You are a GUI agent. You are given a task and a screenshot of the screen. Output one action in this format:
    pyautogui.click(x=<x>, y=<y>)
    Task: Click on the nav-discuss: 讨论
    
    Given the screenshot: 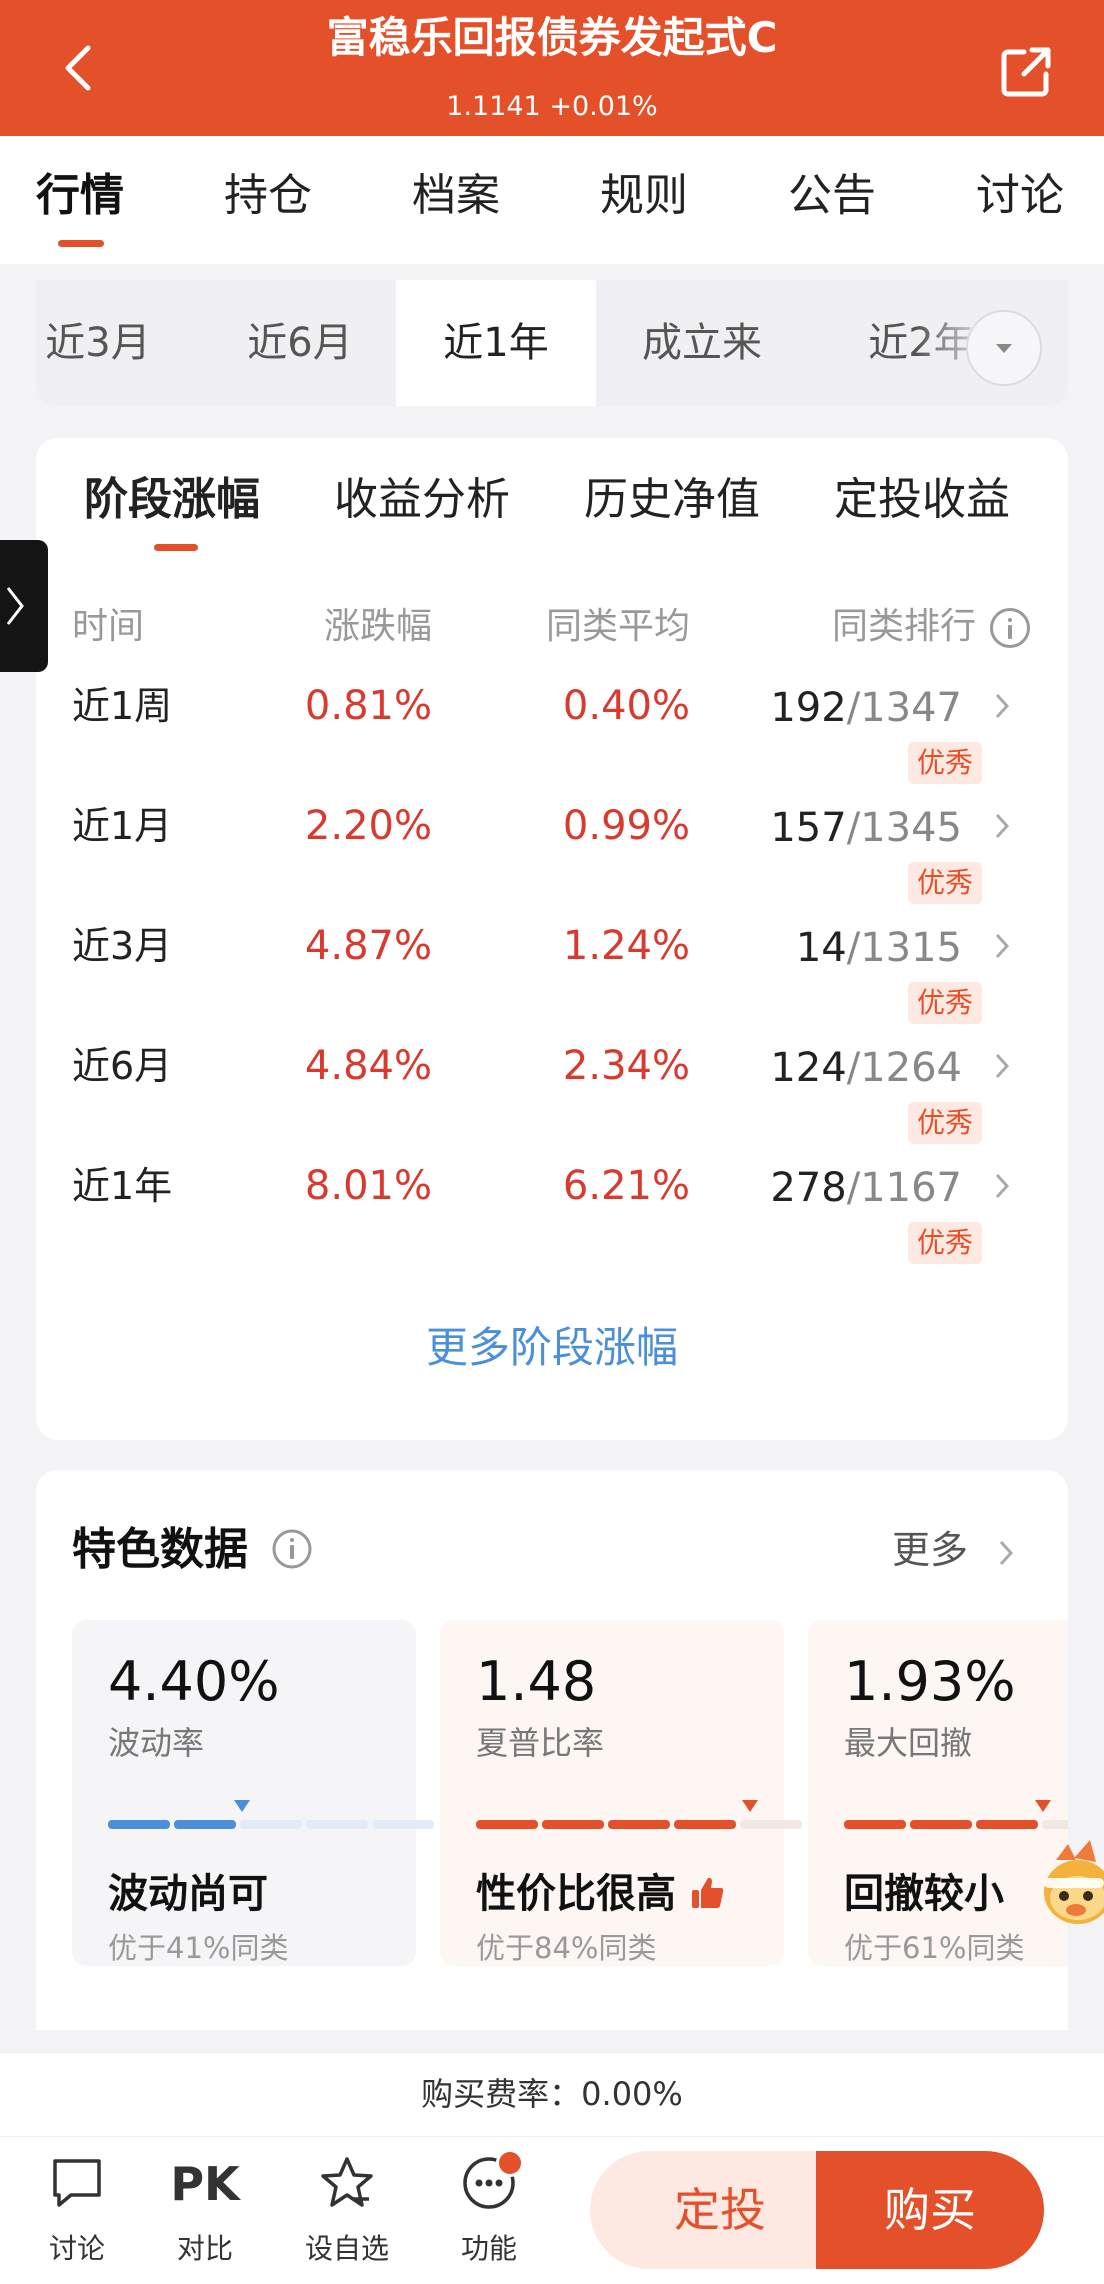 What is the action you would take?
    pyautogui.click(x=77, y=2215)
    